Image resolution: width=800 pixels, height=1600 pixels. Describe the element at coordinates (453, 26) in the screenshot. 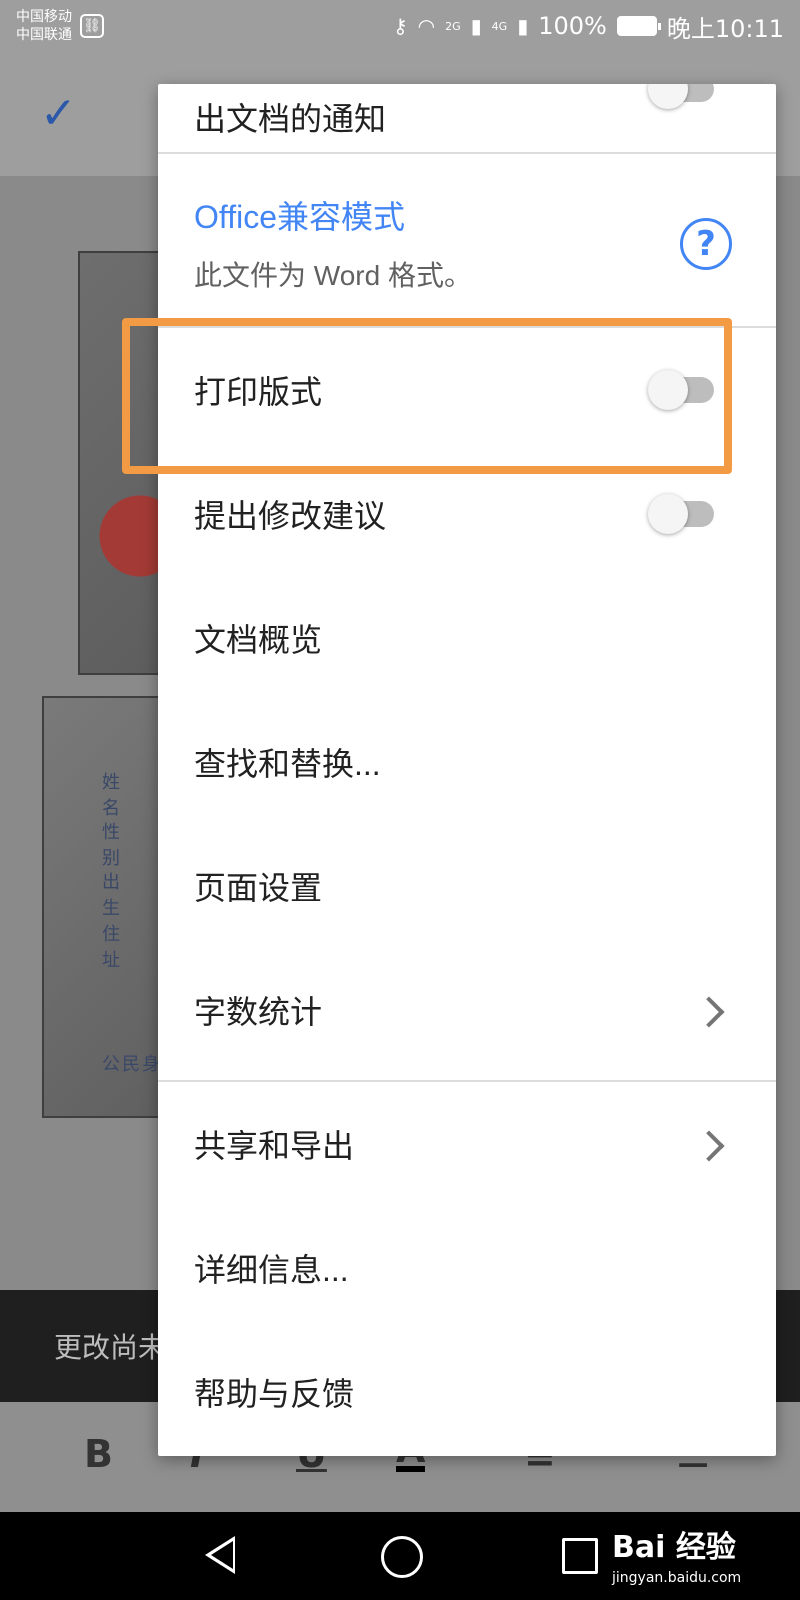

I see `signal-2g-label: 2G` at that location.